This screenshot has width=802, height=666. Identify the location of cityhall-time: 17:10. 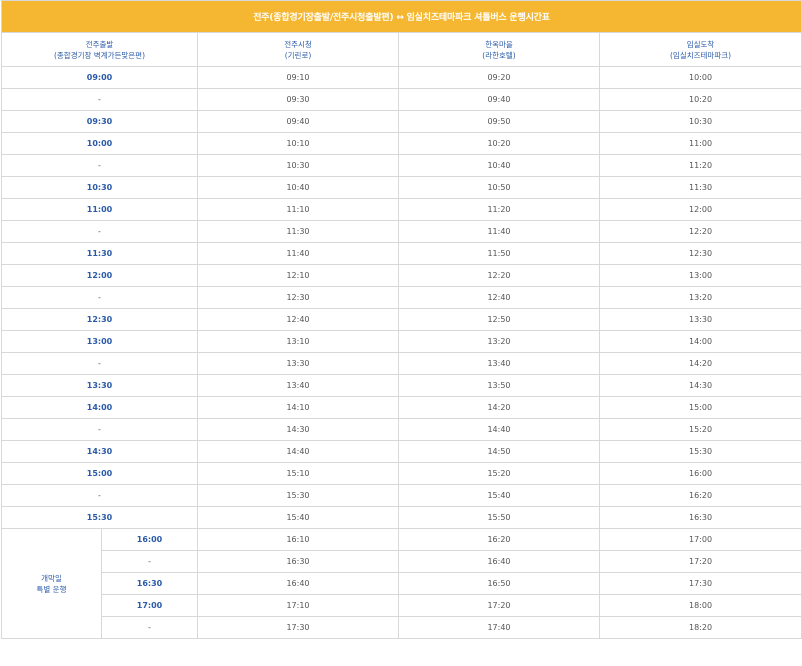
(298, 605).